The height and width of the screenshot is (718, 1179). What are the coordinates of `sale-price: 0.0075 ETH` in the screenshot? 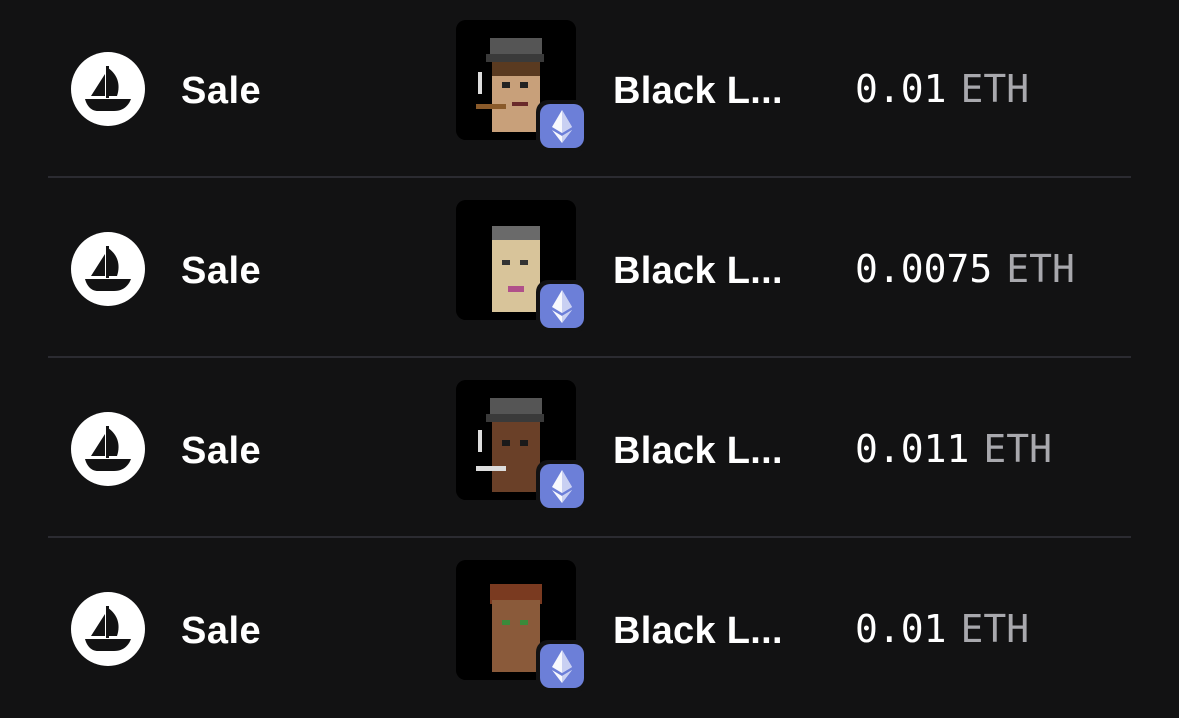 It's located at (965, 269).